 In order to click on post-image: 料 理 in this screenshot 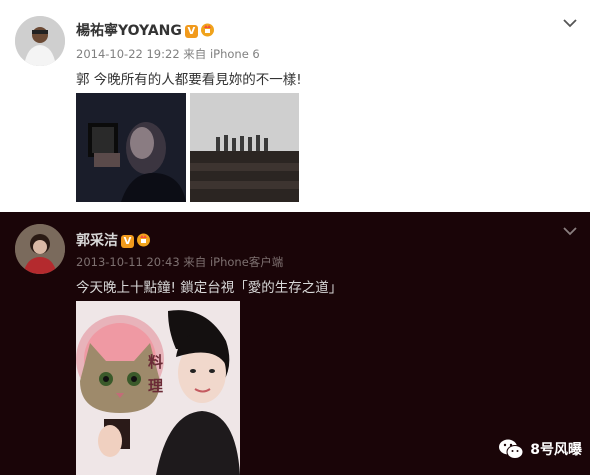, I will do `click(158, 388)`.